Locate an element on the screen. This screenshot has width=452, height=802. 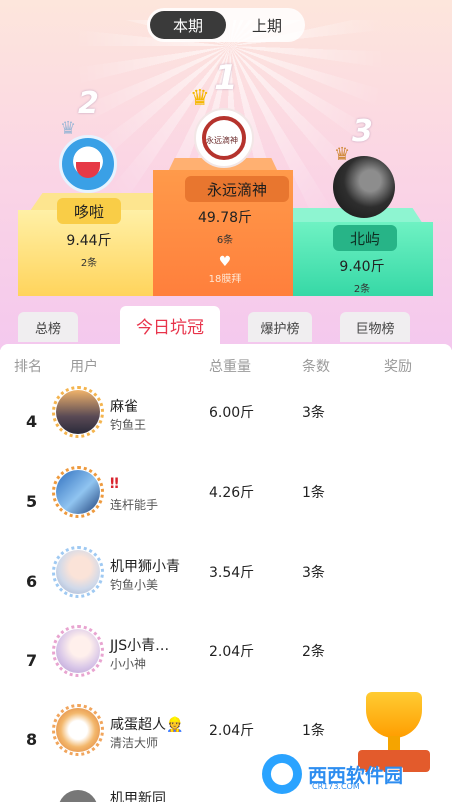
tab-overall: 总榜 is located at coordinates (48, 327).